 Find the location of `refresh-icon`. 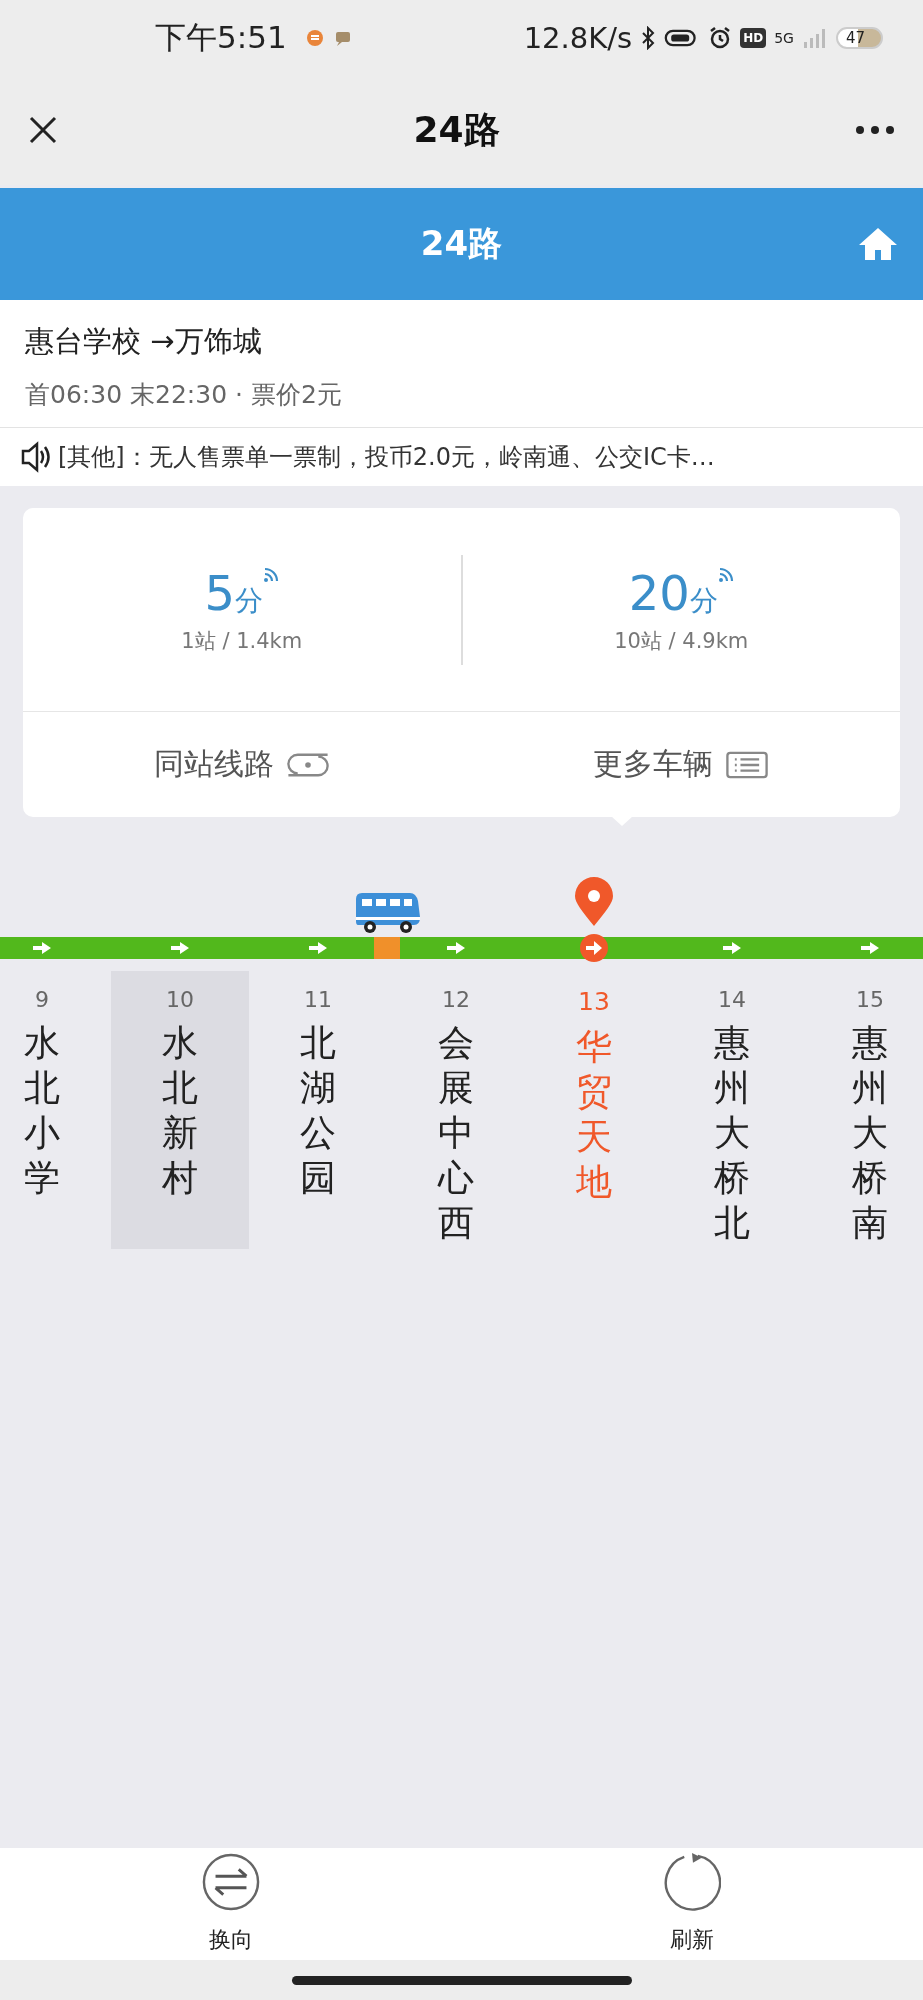

refresh-icon is located at coordinates (692, 1882).